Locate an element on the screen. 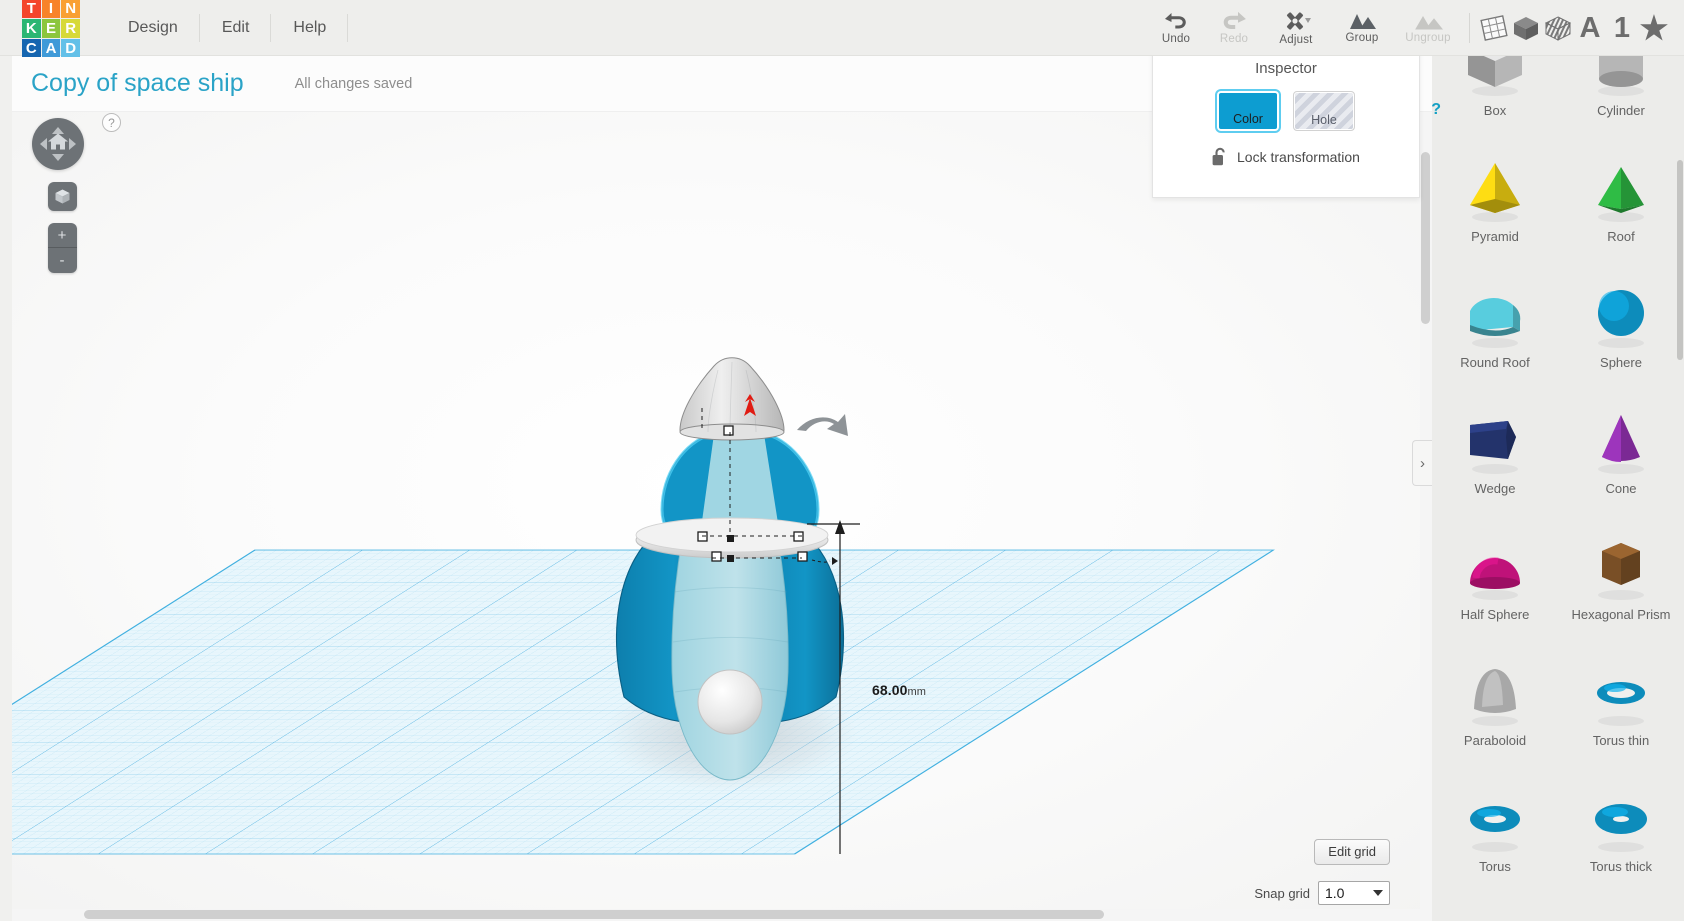 Image resolution: width=1684 pixels, height=921 pixels. shape-item-wedge: Wedge is located at coordinates (1495, 450).